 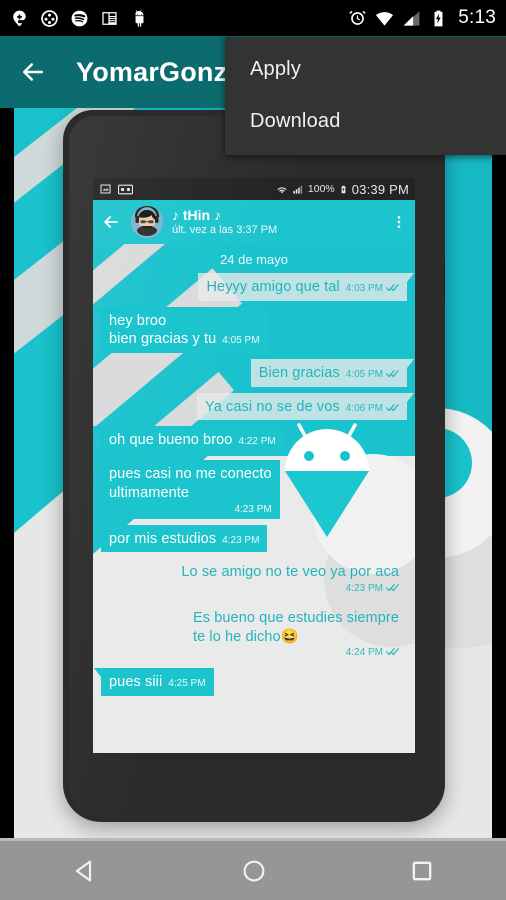 I want to click on incoming-message-bubble: por mis estudios 4:23 PM, so click(x=180, y=538).